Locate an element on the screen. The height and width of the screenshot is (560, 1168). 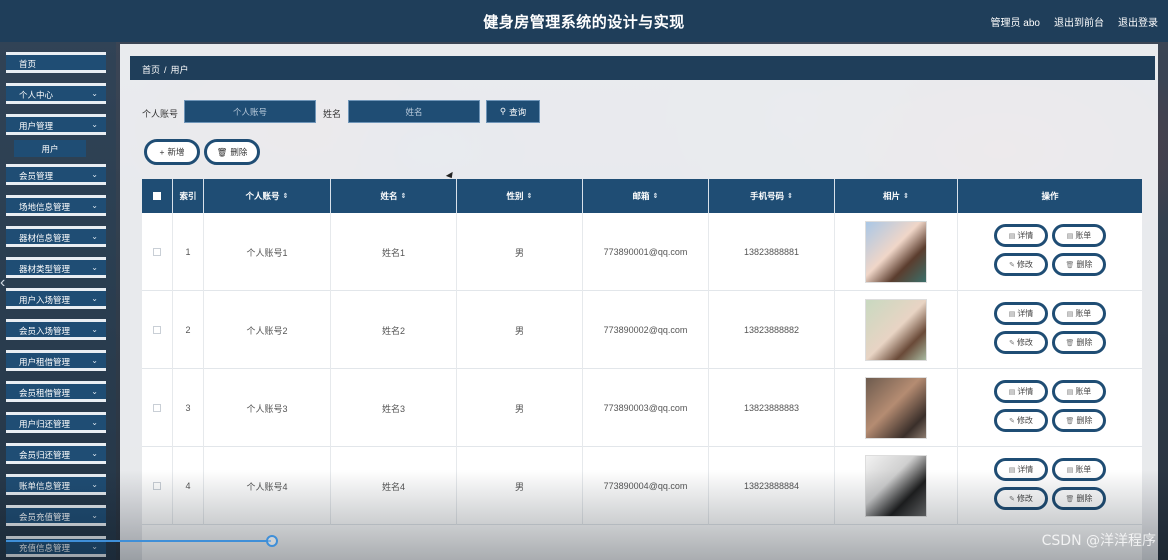
sidebar-item-user-entry-management: 用户入场管理 ⌄ is located at coordinates (56, 298).